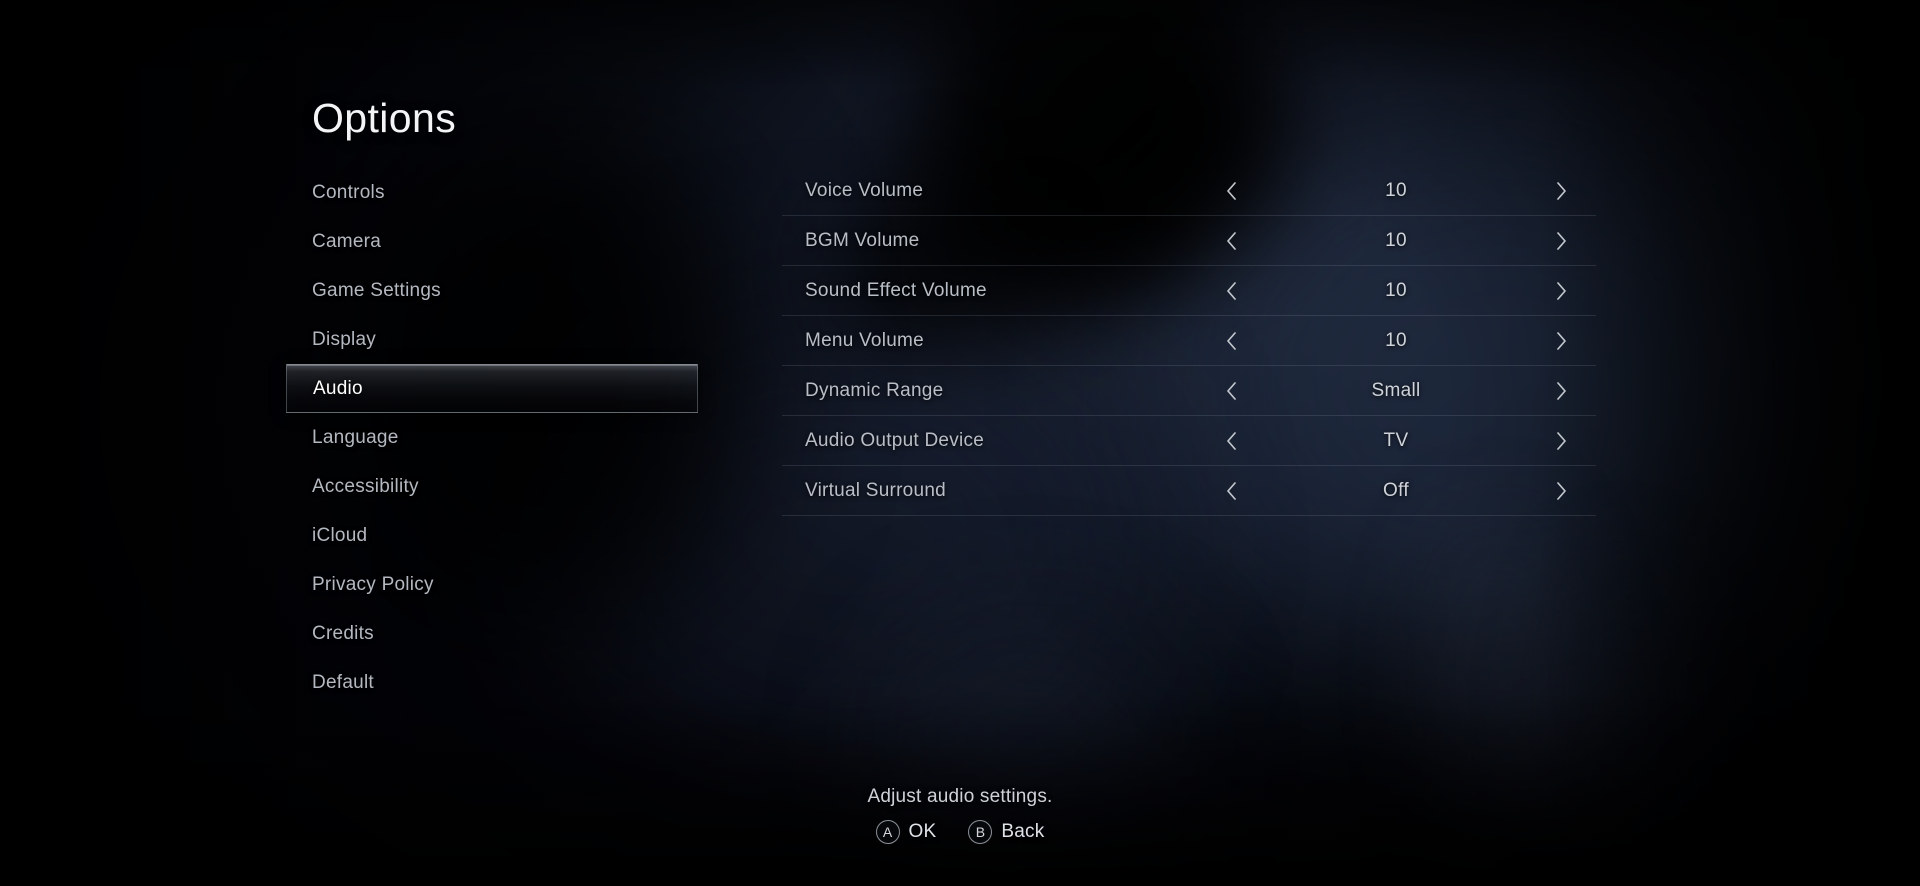  Describe the element at coordinates (895, 440) in the screenshot. I see `setting-label: Audio Output Device` at that location.